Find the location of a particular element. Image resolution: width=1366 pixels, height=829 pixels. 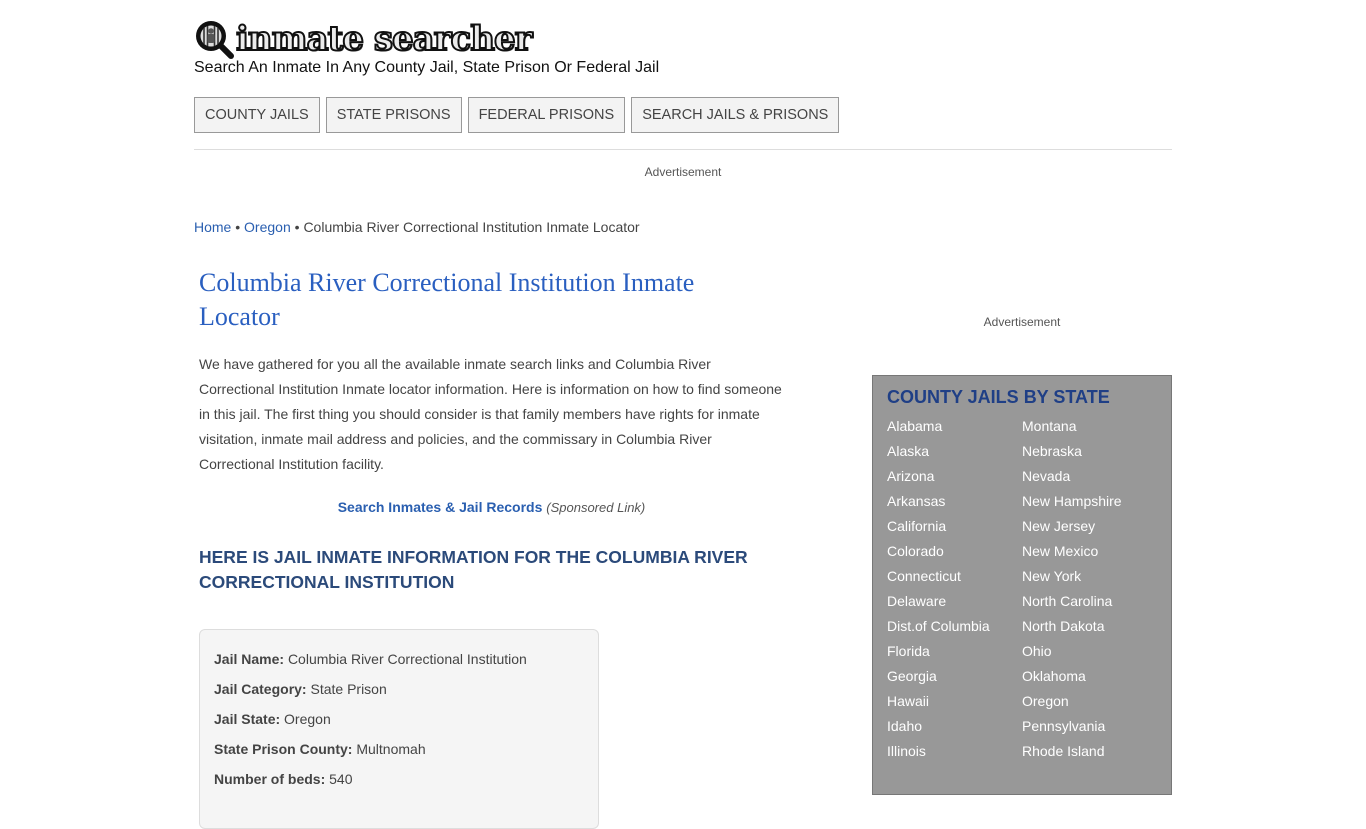

magnifier-inmate-icon is located at coordinates (214, 39).